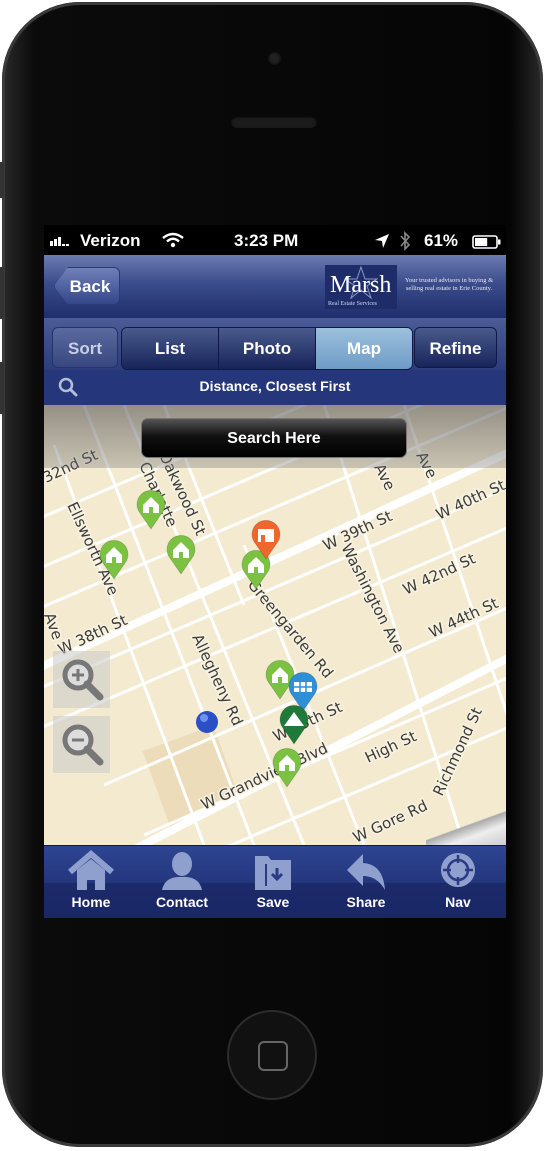 The image size is (545, 1151). Describe the element at coordinates (87, 286) in the screenshot. I see `back-button: Back` at that location.